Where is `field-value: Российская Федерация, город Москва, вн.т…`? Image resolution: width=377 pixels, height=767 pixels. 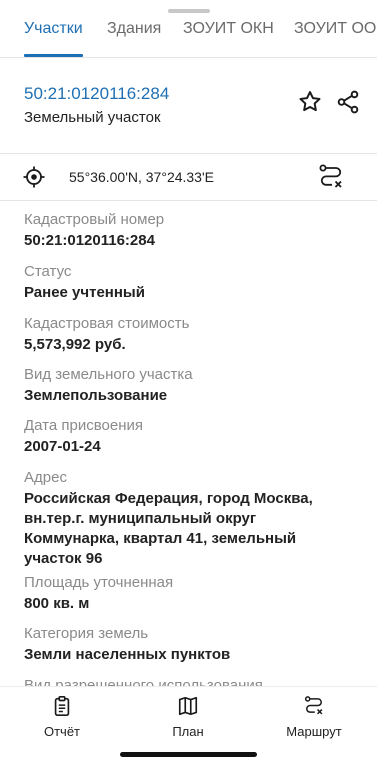
field-value: Российская Федерация, город Москва, вн.т… is located at coordinates (168, 528).